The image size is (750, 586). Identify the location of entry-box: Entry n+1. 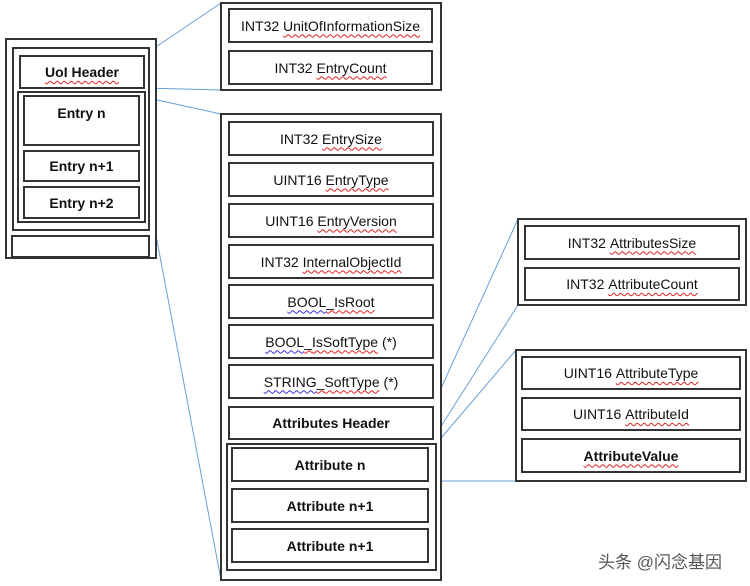
(81, 166).